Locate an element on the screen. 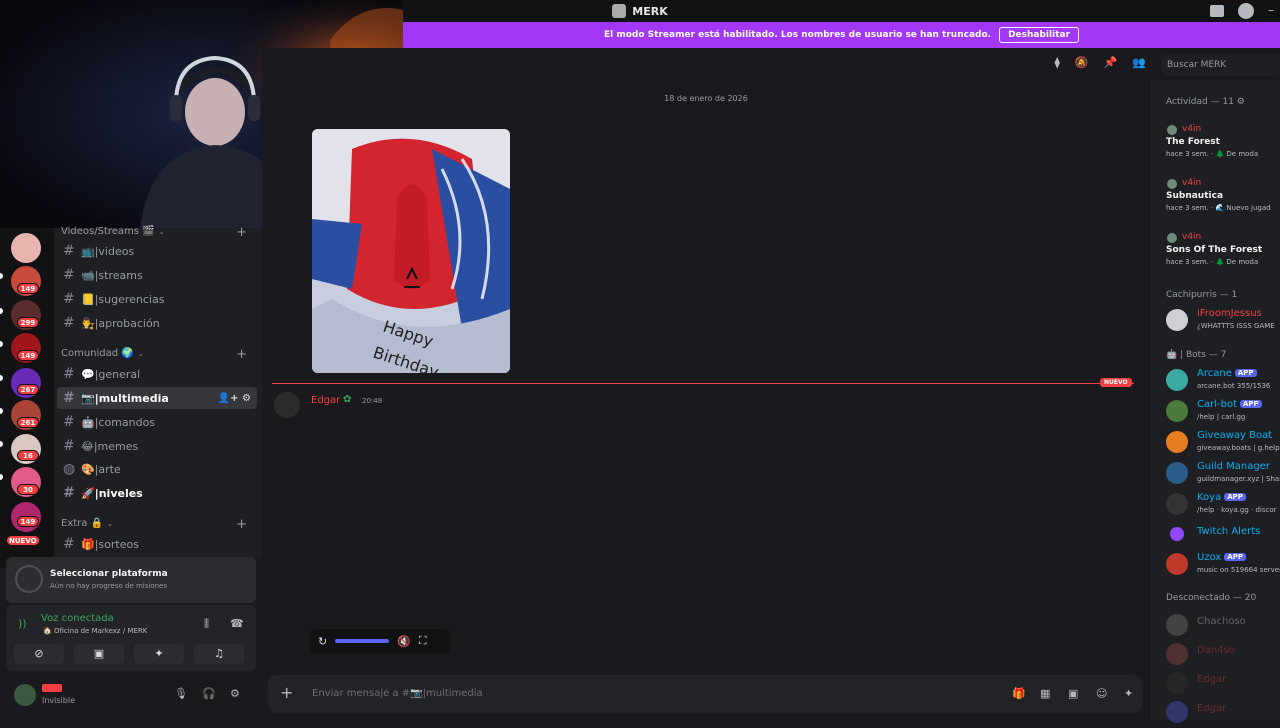 Image resolution: width=1280 pixels, height=728 pixels. member-item: Twitch Alerts is located at coordinates (1223, 536).